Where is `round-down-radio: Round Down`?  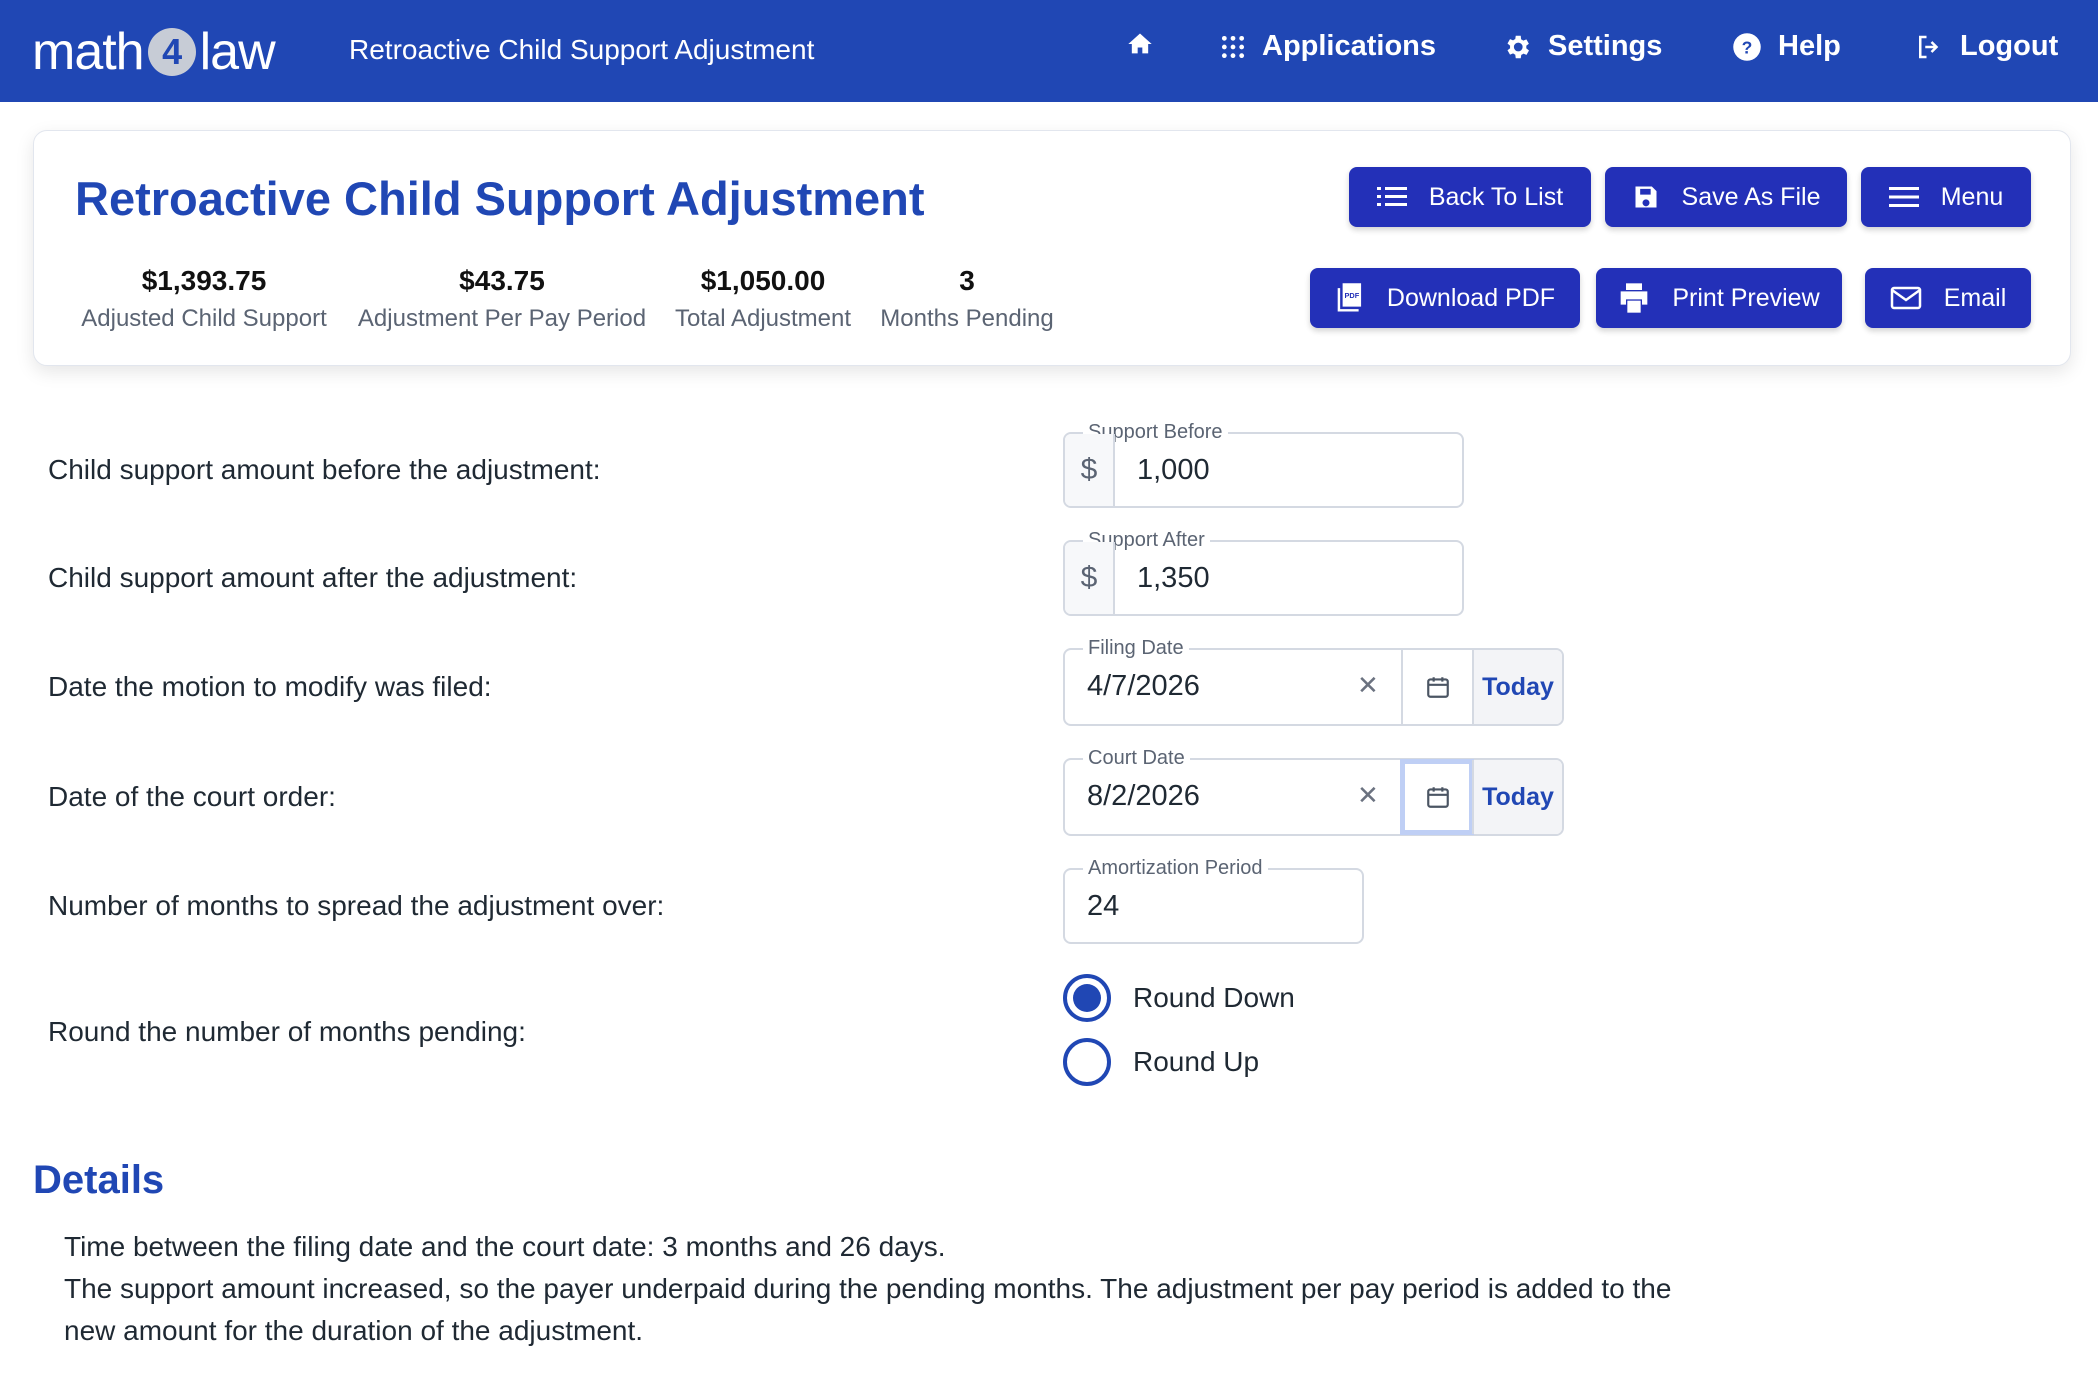
round-down-radio: Round Down is located at coordinates (1179, 998).